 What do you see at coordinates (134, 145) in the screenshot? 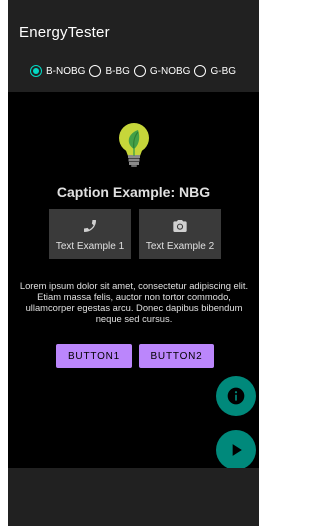
I see `lightbulb-leaf-icon` at bounding box center [134, 145].